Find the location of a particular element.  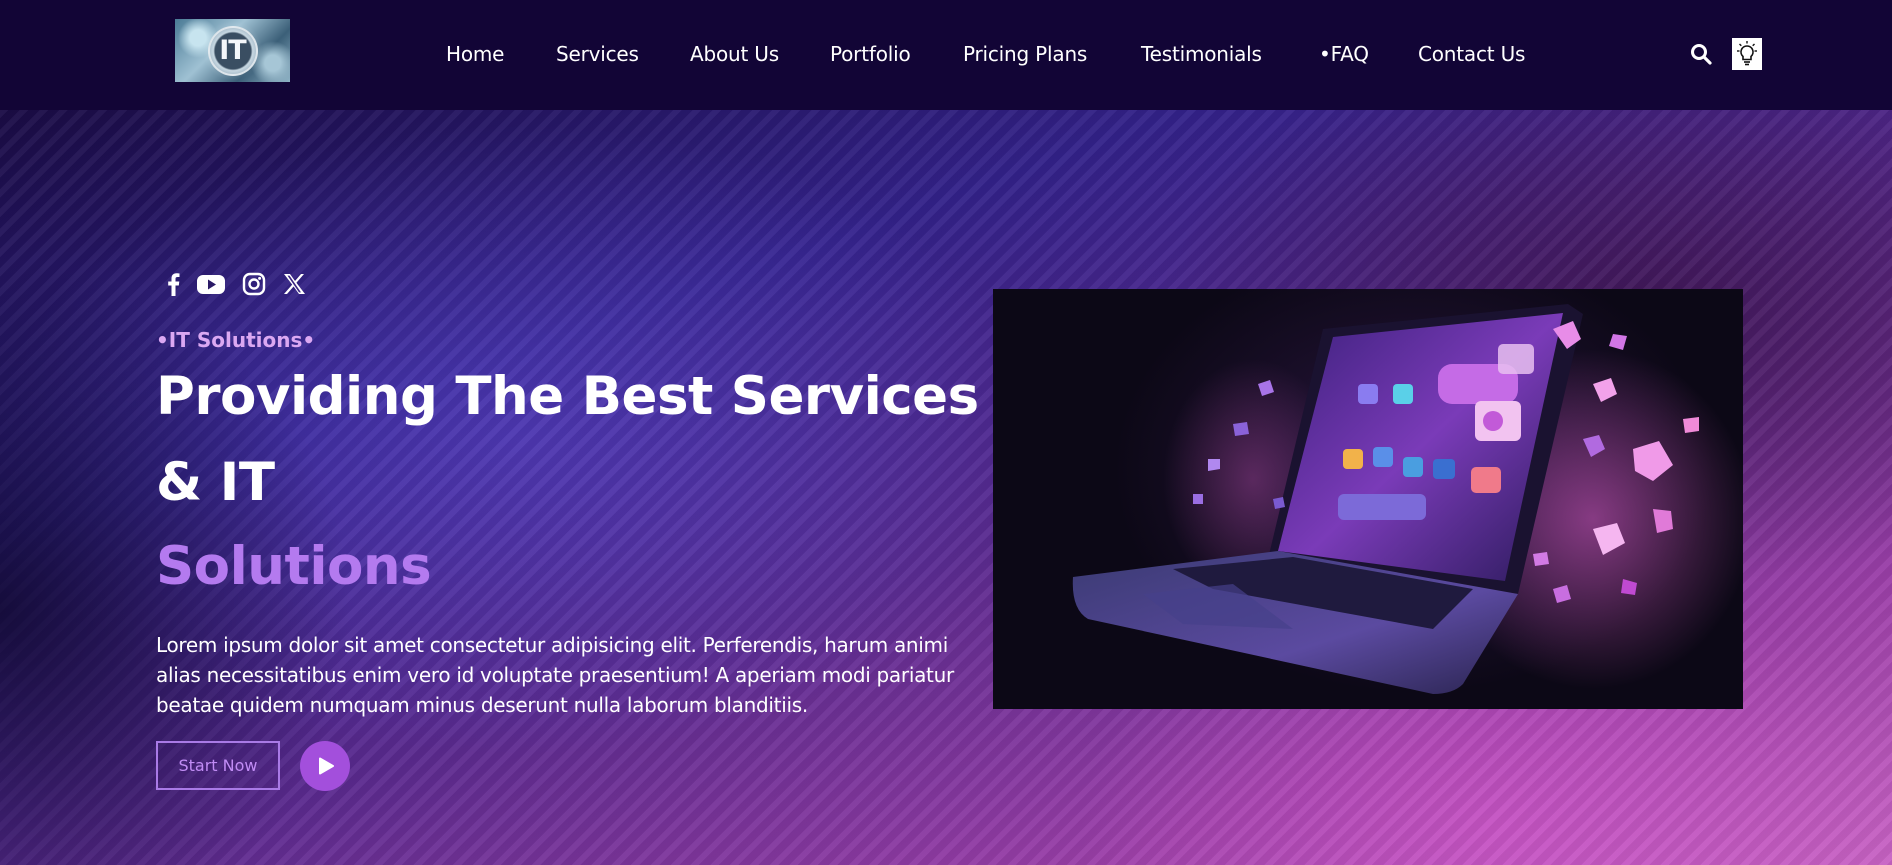

start-now-button: Start Now is located at coordinates (218, 765).